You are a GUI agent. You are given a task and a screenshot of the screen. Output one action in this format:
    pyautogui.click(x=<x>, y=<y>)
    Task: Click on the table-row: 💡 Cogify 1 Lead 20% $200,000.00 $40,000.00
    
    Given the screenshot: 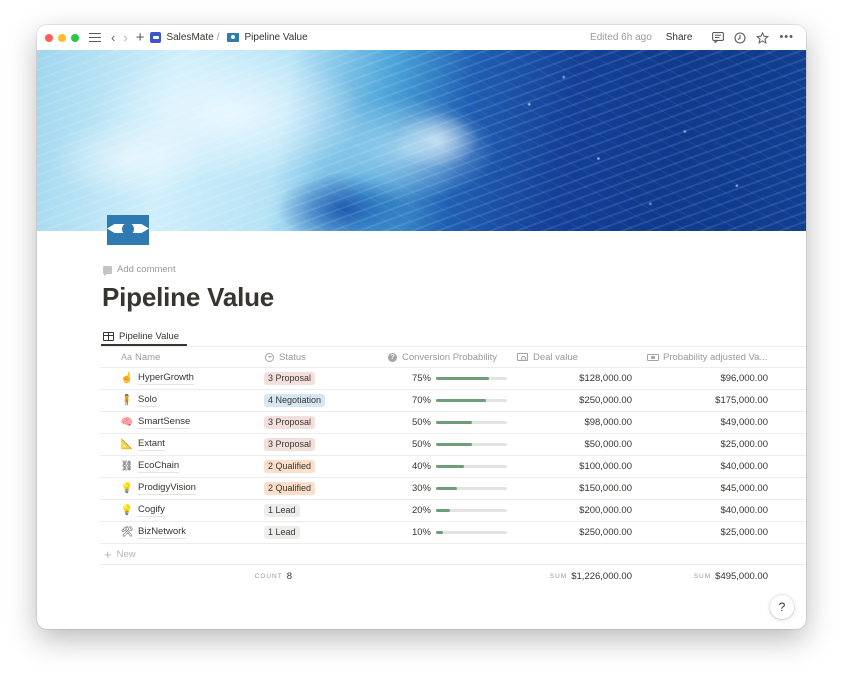 What is the action you would take?
    pyautogui.click(x=453, y=511)
    